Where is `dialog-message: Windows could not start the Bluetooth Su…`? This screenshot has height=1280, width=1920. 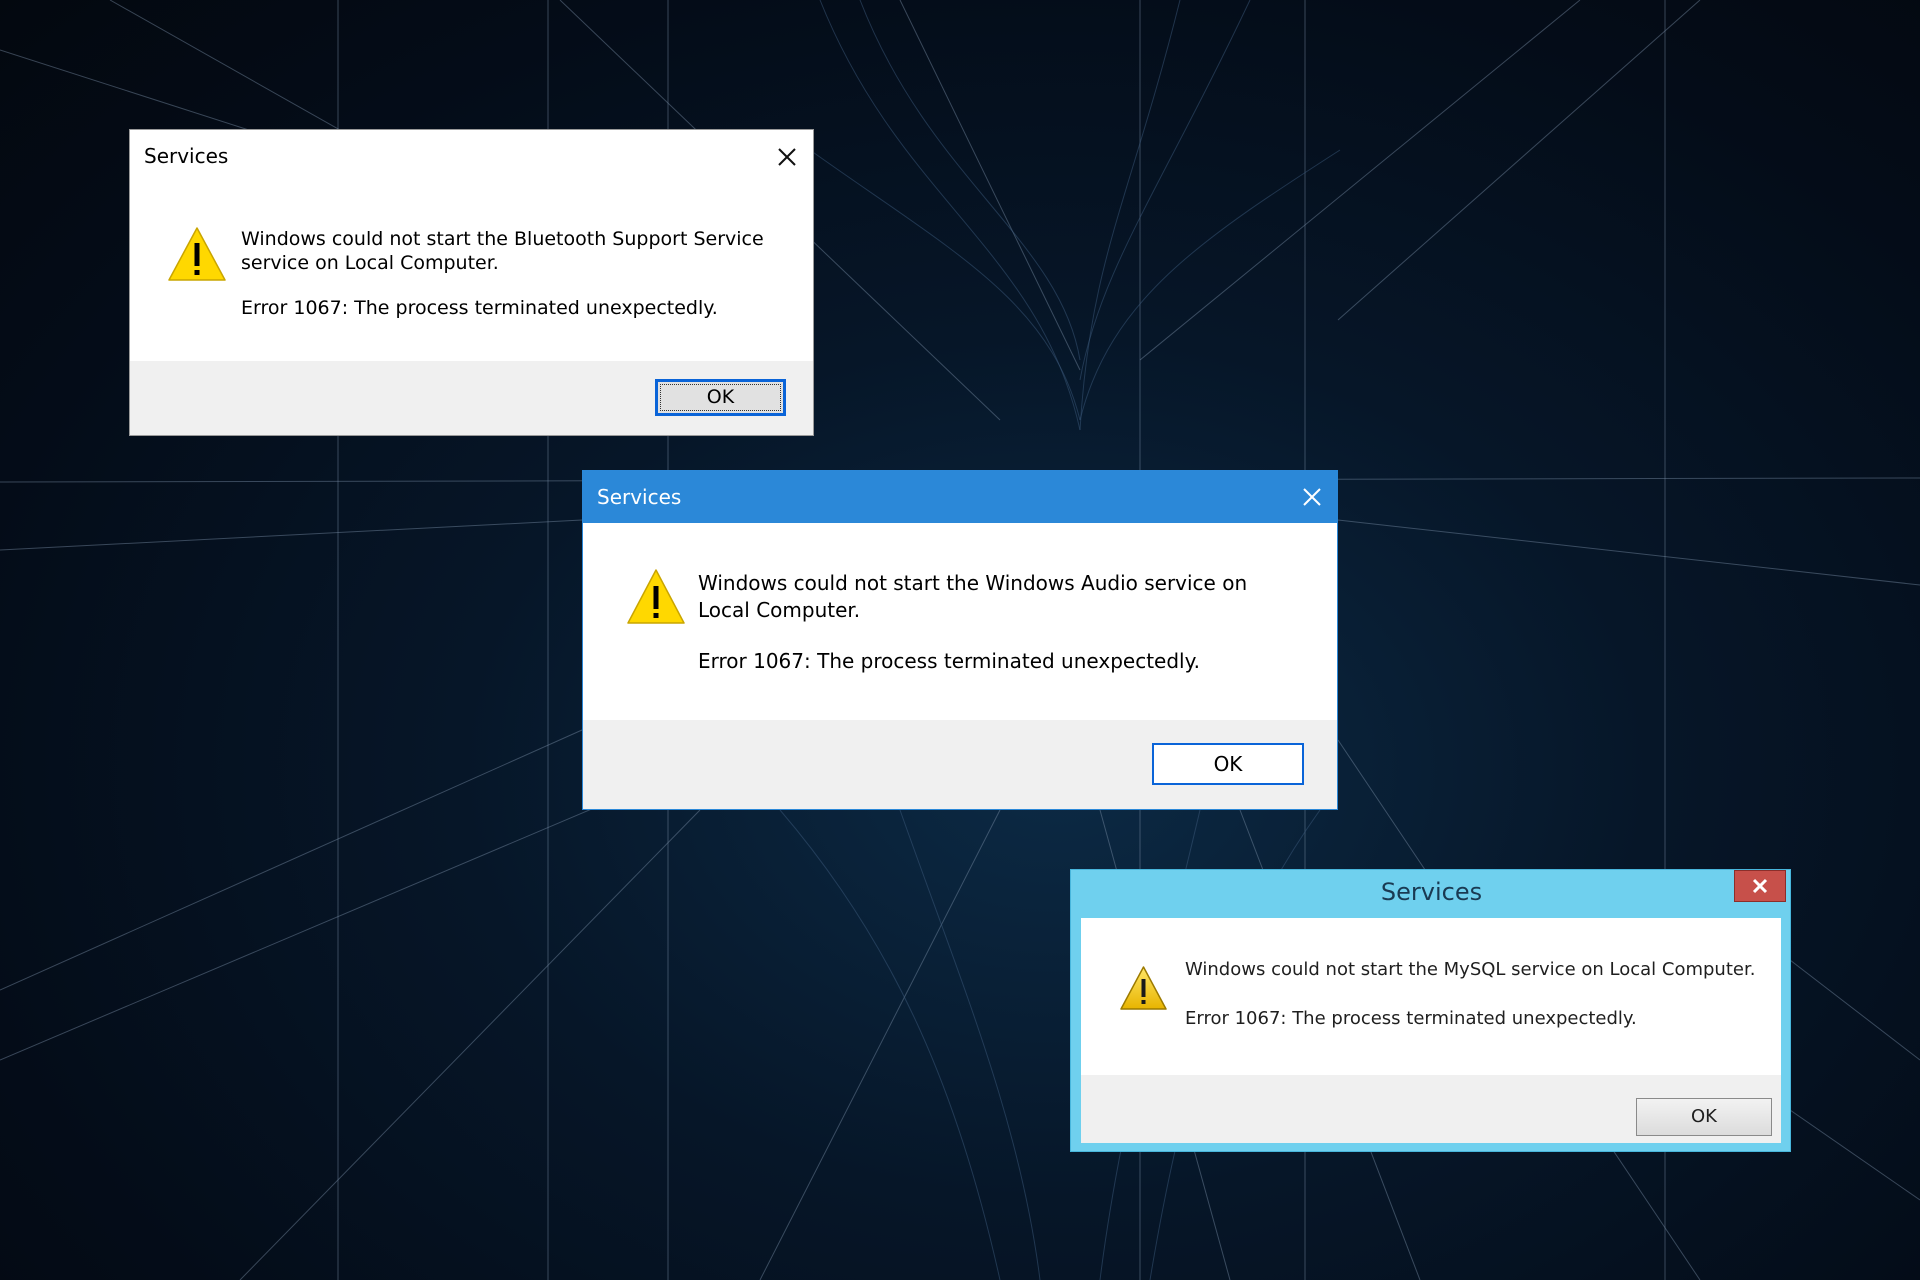
dialog-message: Windows could not start the Bluetooth Su… is located at coordinates (502, 251).